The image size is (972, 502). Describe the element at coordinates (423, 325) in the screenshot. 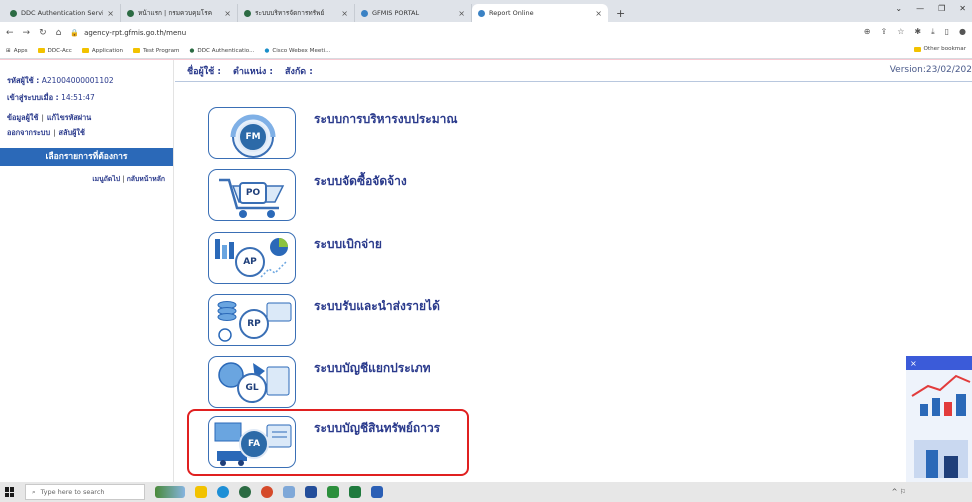

I see `menu-item-rp: RP ระบบรับและนำส่งรายได้` at that location.